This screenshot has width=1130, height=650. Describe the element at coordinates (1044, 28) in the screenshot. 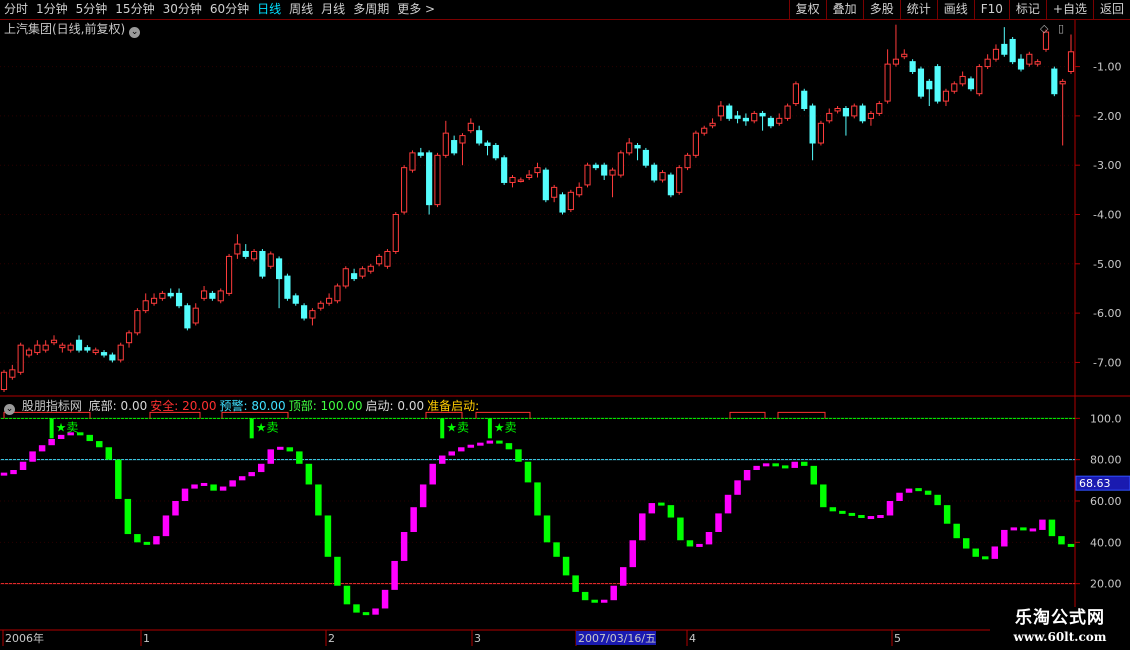

I see `diamond-icon: ◇` at that location.